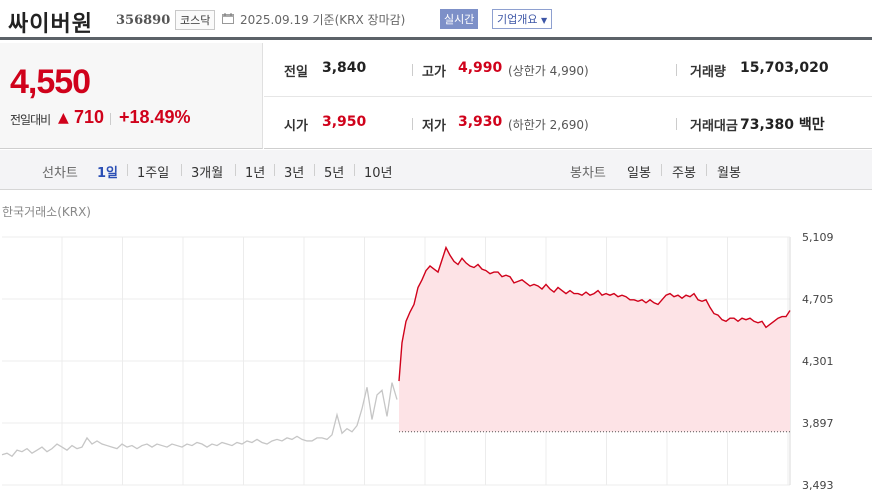 The height and width of the screenshot is (497, 872). I want to click on high-label: 고가, so click(434, 72).